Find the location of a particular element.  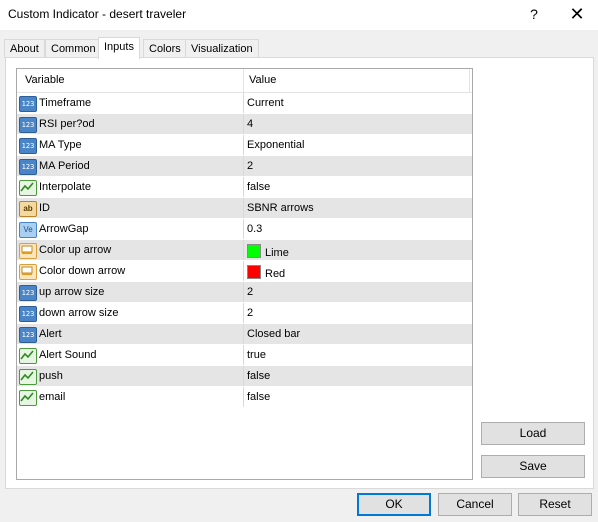

value-cell: 4 is located at coordinates (250, 124).